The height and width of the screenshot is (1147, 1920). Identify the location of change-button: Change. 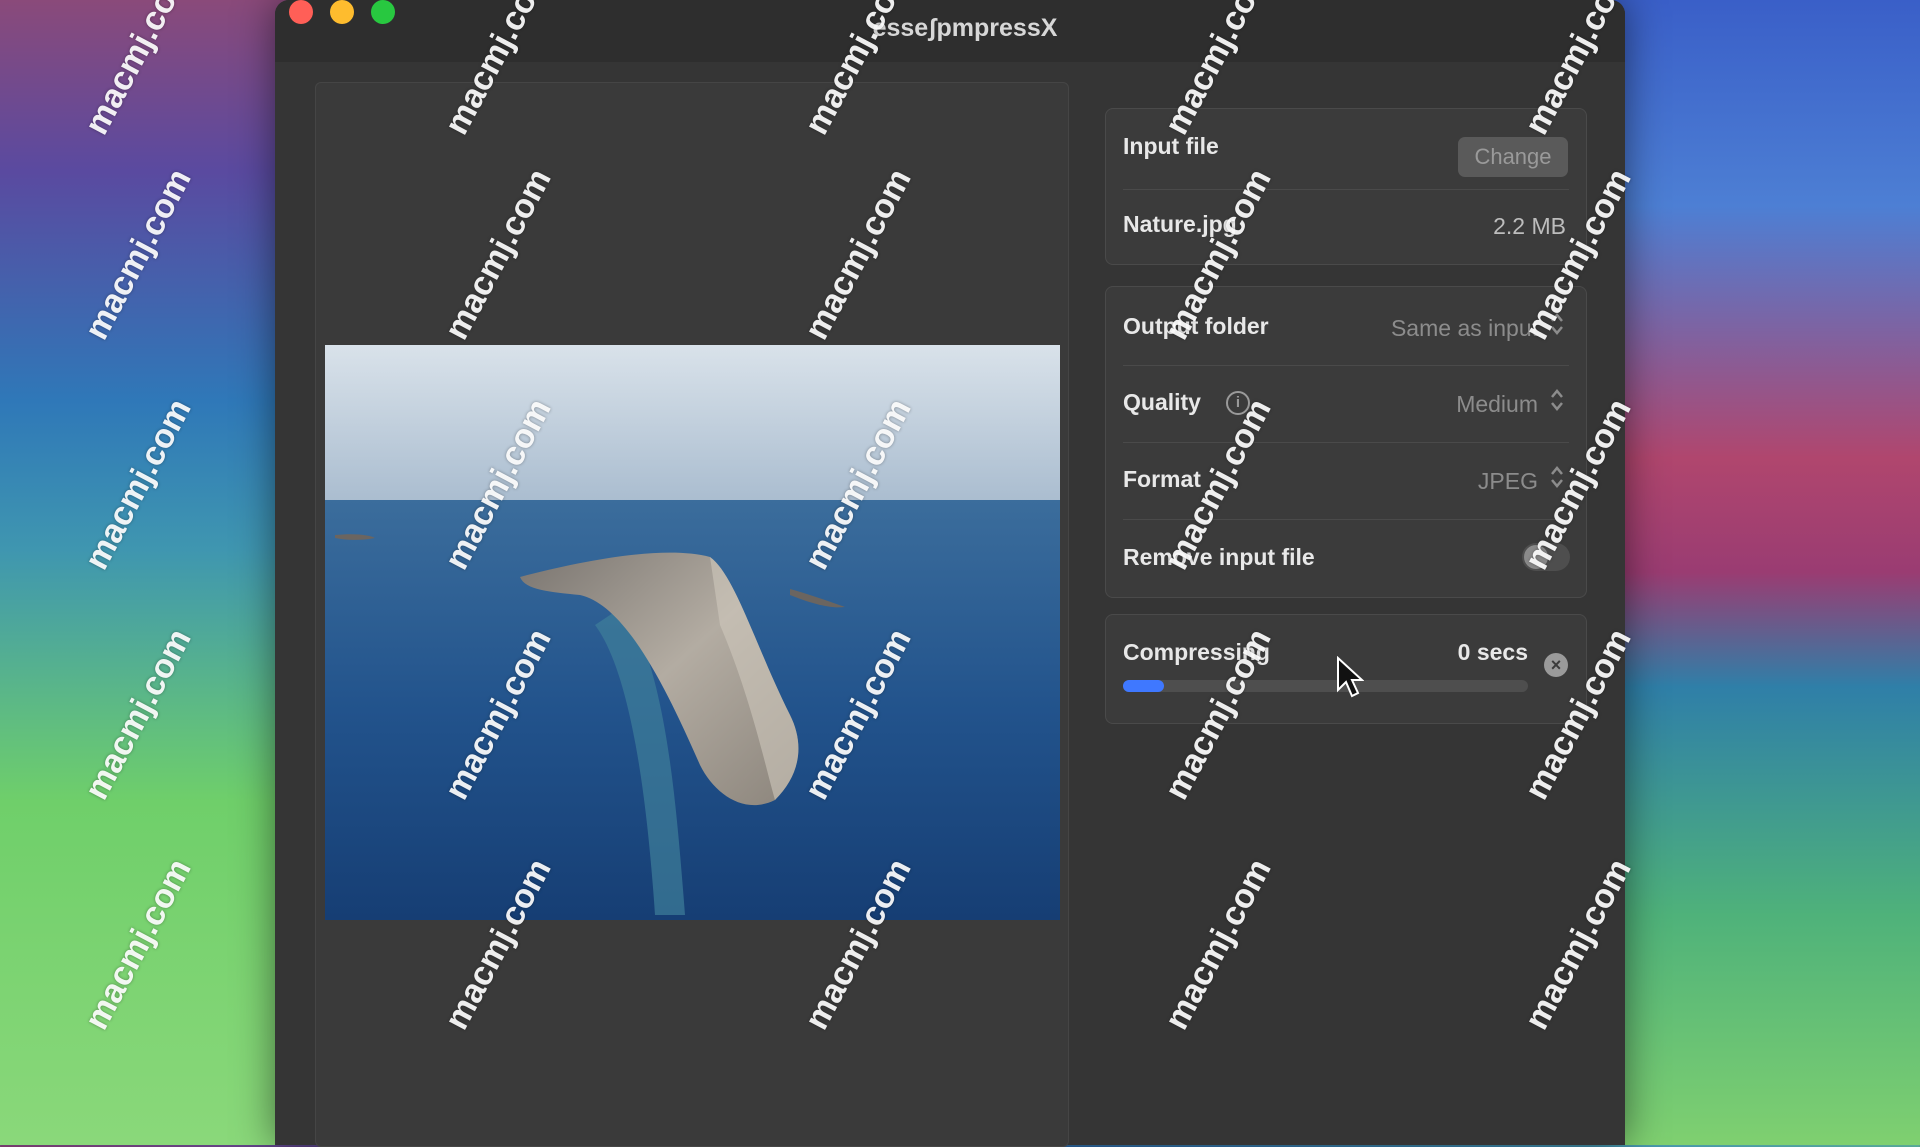
(1513, 157).